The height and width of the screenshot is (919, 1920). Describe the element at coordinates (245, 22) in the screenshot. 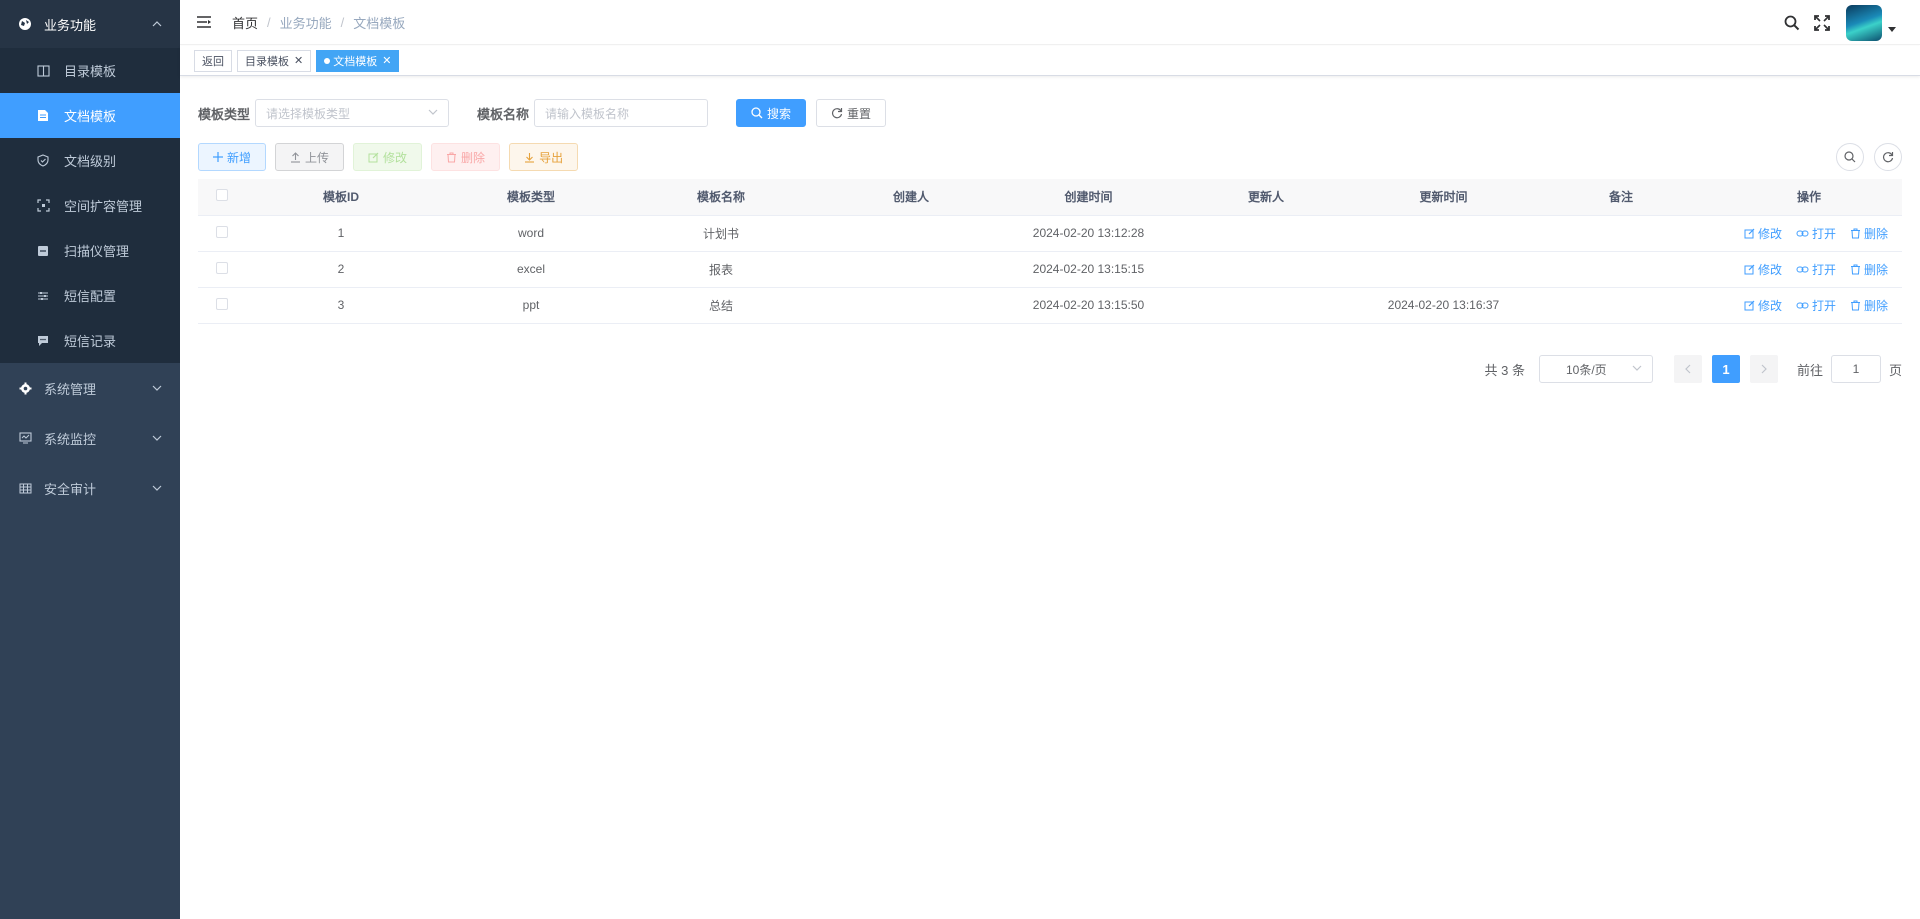

I see `breadcrumb-home: 首页` at that location.